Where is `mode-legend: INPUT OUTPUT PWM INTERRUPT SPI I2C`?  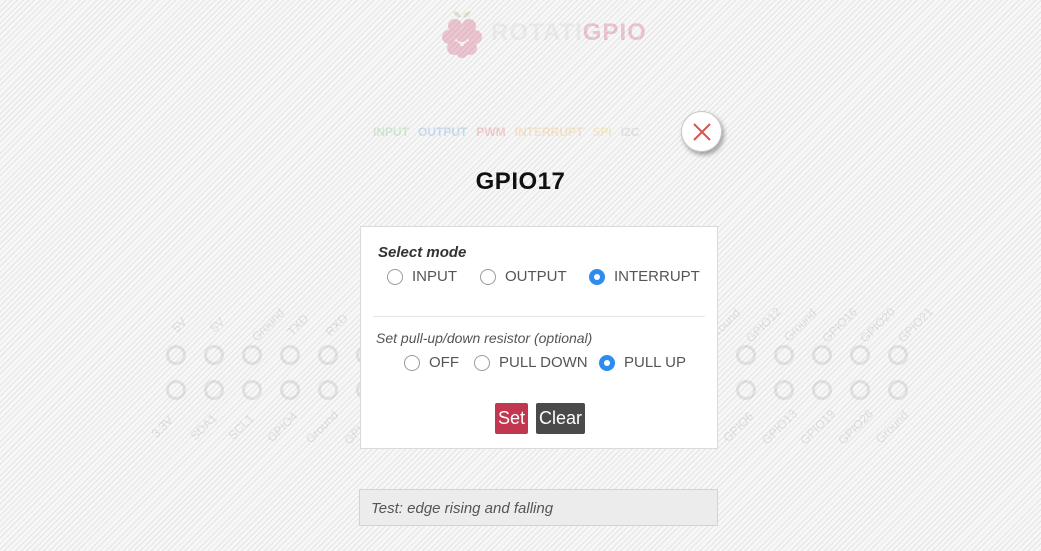 mode-legend: INPUT OUTPUT PWM INTERRUPT SPI I2C is located at coordinates (506, 132).